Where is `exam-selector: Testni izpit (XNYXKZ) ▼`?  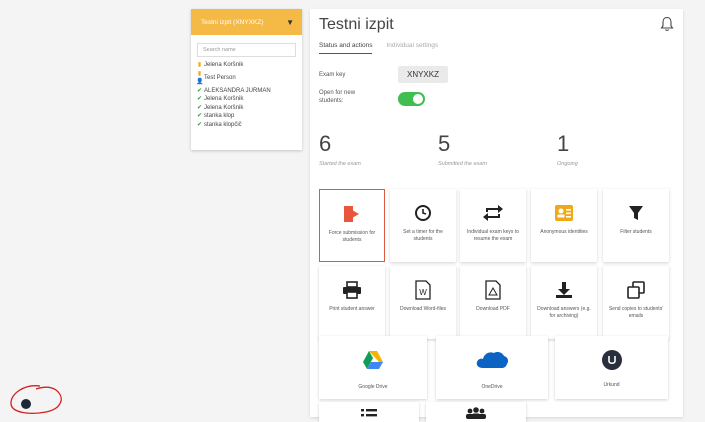 exam-selector: Testni izpit (XNYXKZ) ▼ is located at coordinates (246, 22).